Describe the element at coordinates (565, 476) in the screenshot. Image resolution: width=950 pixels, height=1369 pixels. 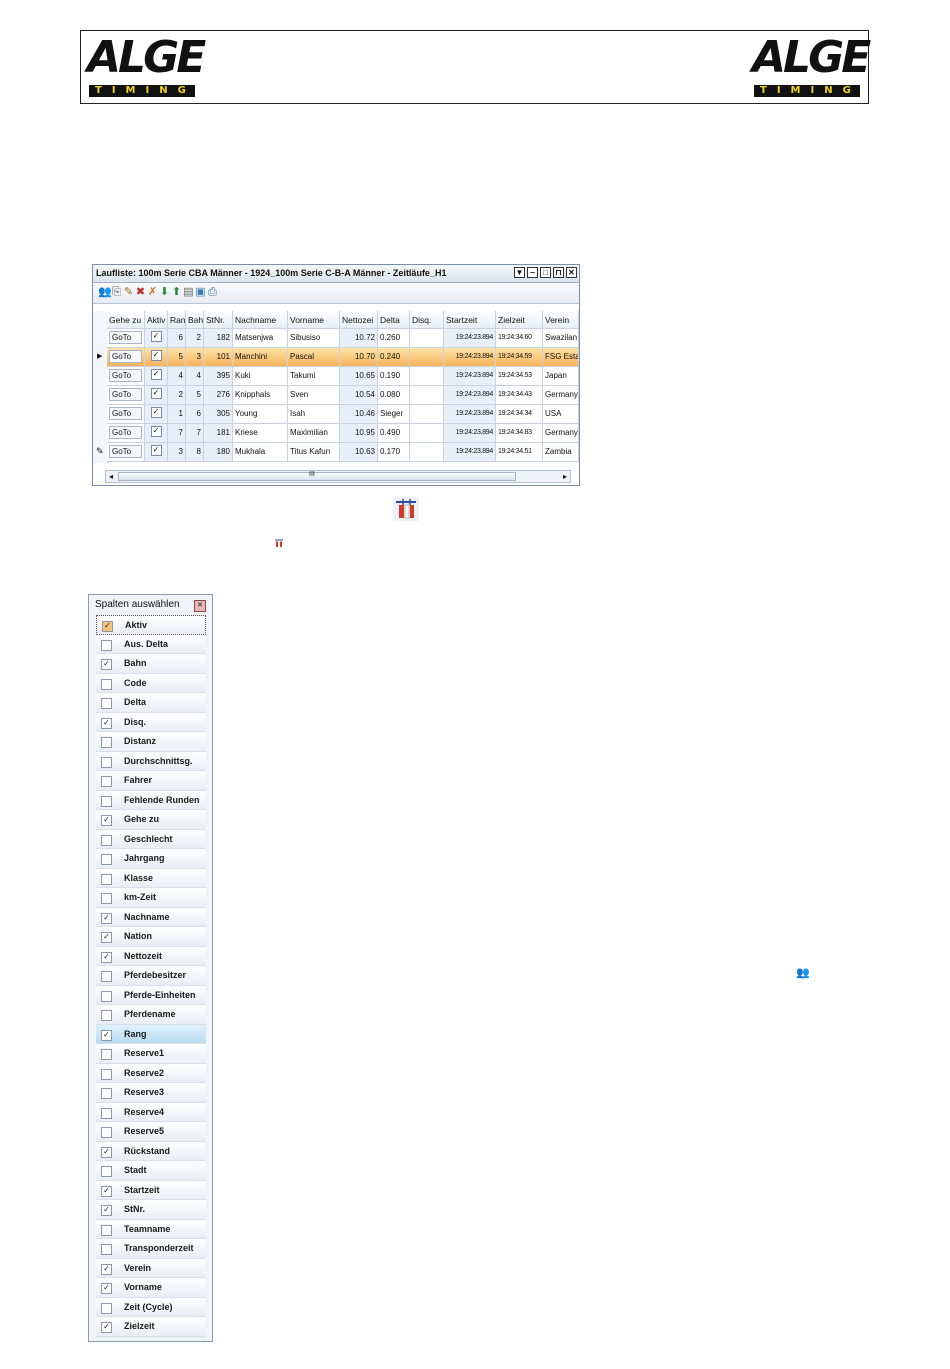
I see `scroll-right-icon: ▸` at that location.